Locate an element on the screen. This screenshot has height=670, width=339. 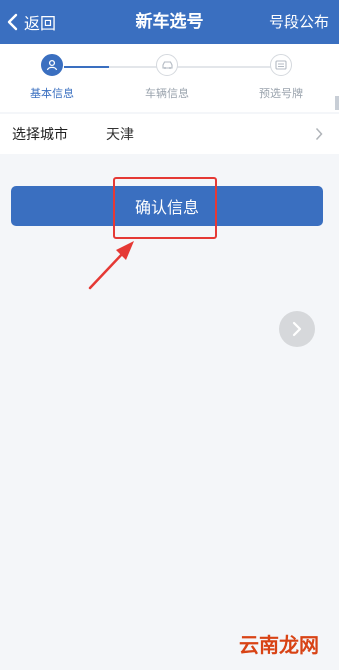
progress-stepper: 基本信息 车辆信息 预选号牌 is located at coordinates (169, 78).